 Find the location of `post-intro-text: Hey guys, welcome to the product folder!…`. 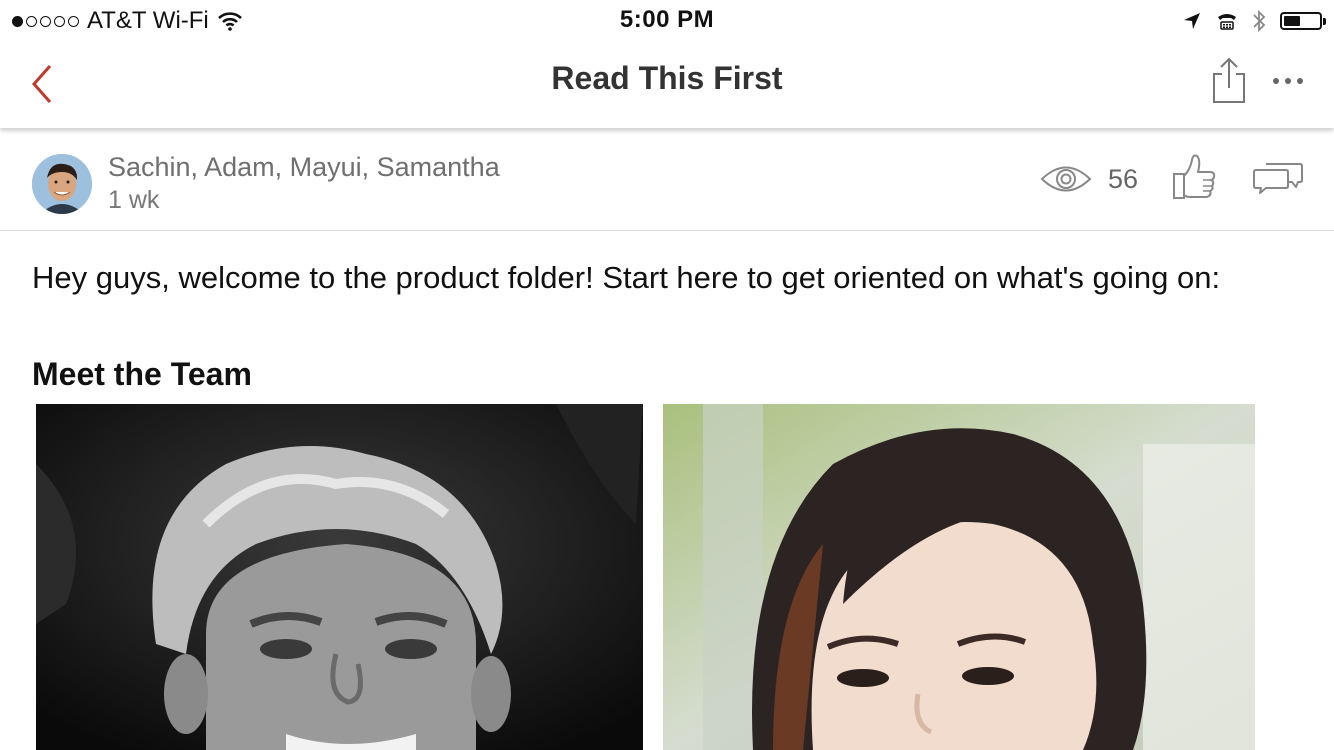

post-intro-text: Hey guys, welcome to the product folder!… is located at coordinates (626, 277).